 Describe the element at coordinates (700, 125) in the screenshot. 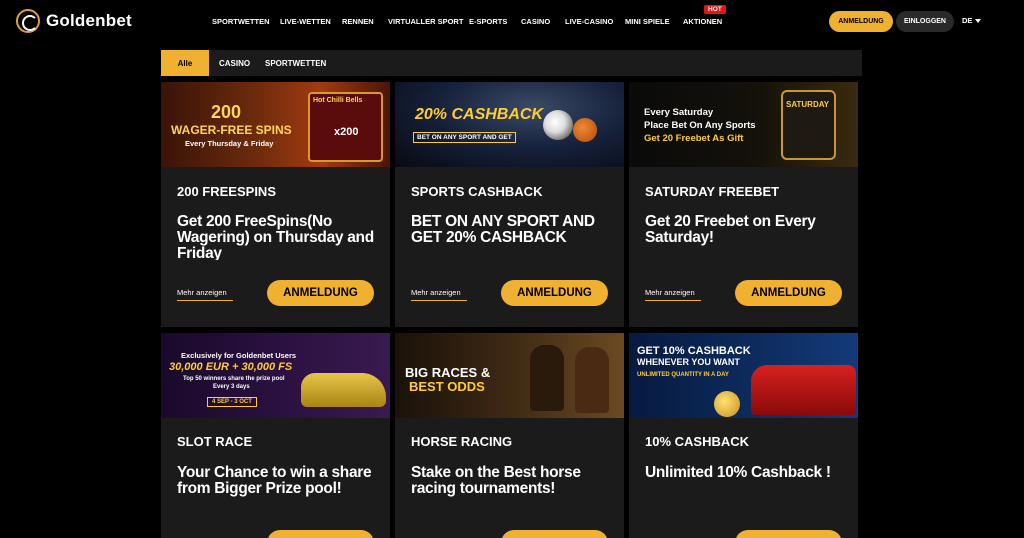

I see `banner-text: Place Bet On Any Sports` at that location.